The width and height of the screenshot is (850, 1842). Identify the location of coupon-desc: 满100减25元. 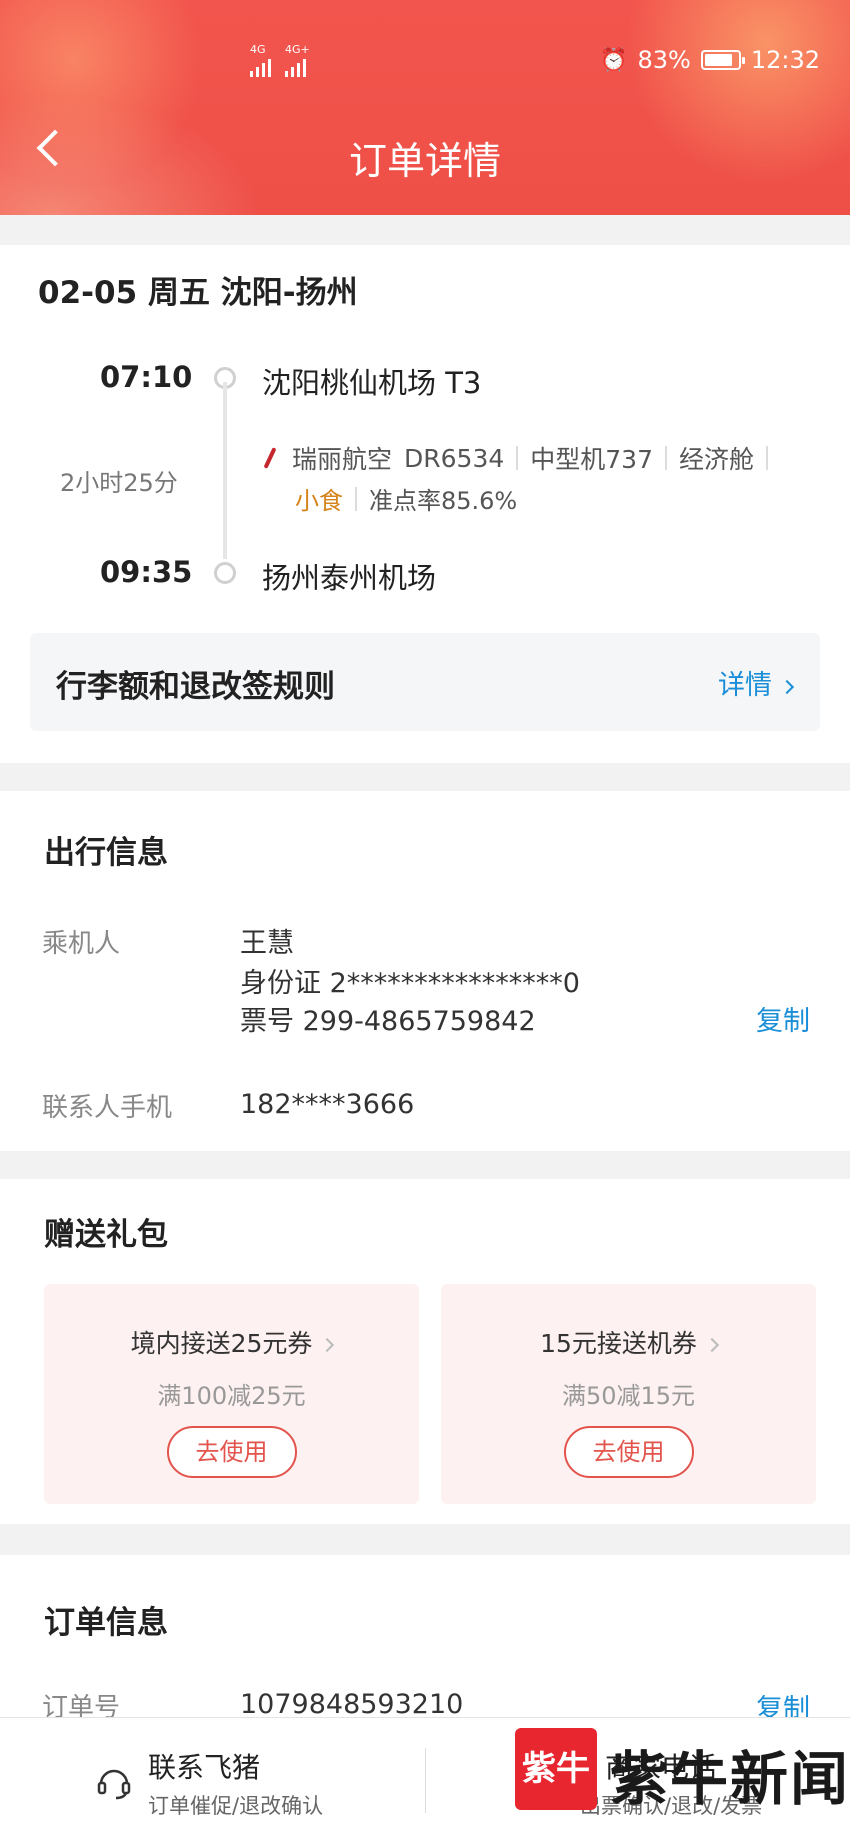
(231, 1396).